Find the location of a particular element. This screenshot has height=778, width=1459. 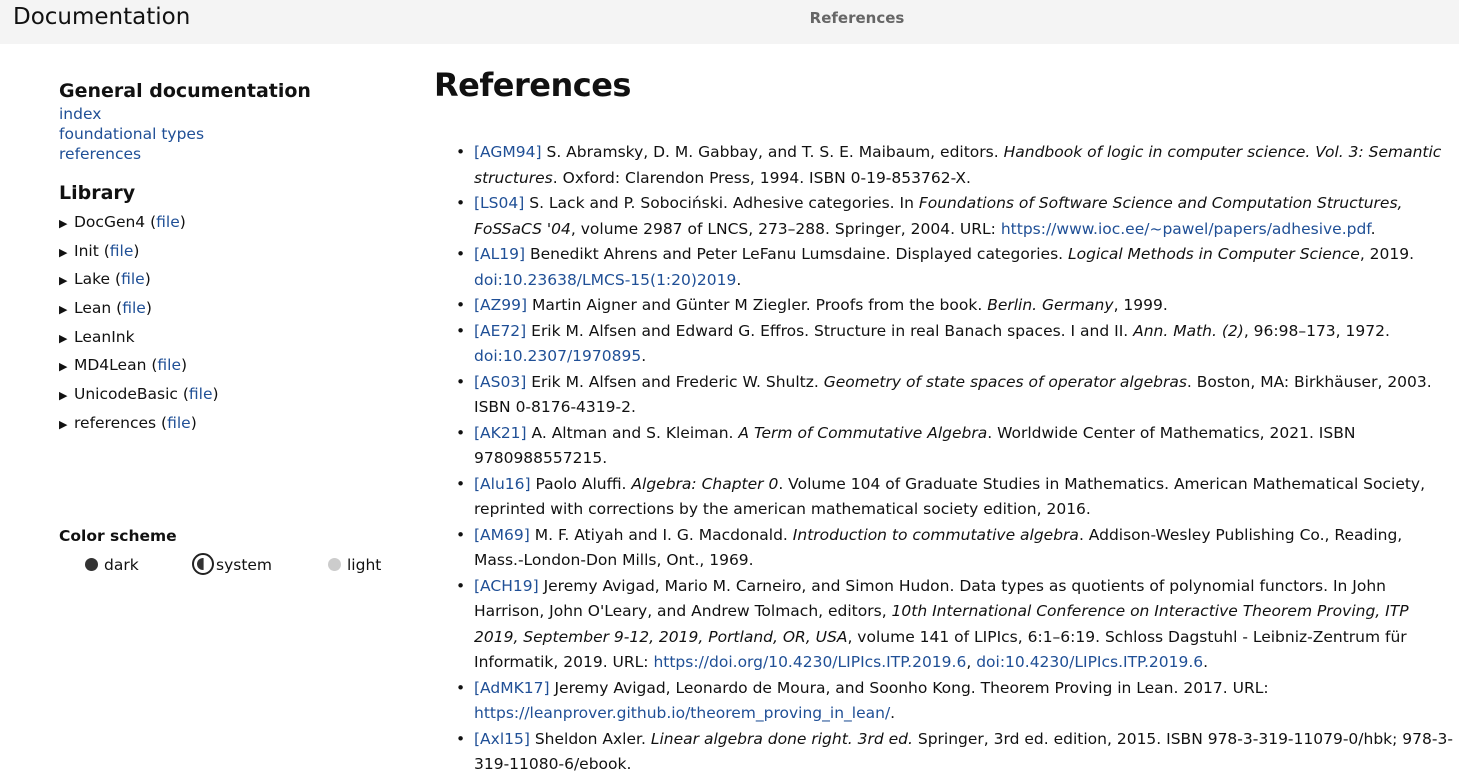

library-item-name: Lake is located at coordinates (92, 279).